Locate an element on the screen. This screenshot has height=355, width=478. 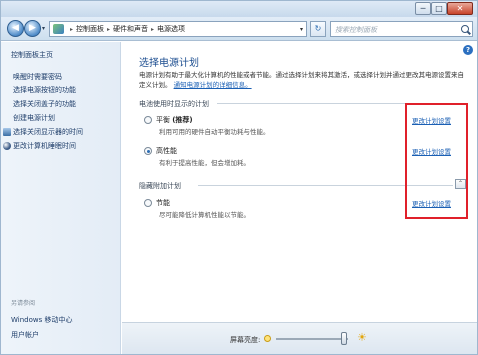
sidebar-link-require-password: 唤醒时需要密码 is located at coordinates (37, 77).